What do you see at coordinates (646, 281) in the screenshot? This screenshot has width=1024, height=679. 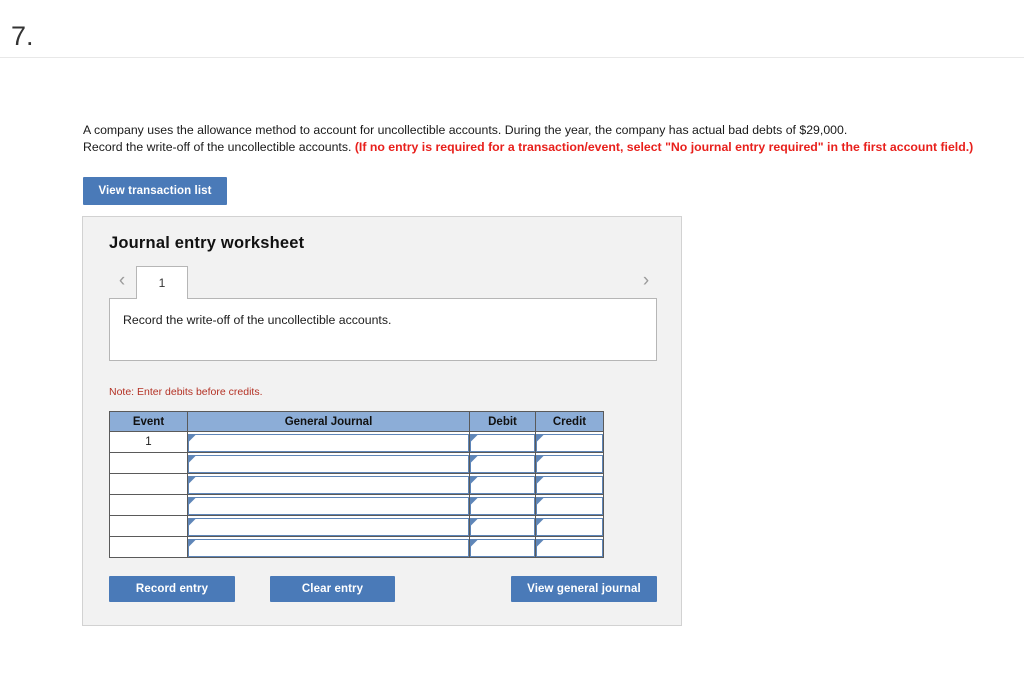 I see `next-page-arrow-icon: ›` at bounding box center [646, 281].